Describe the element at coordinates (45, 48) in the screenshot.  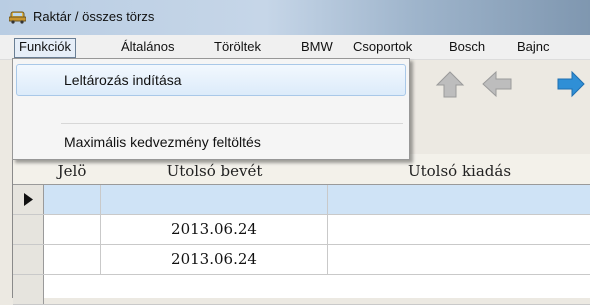
I see `menu-funkciok: Funkciók` at that location.